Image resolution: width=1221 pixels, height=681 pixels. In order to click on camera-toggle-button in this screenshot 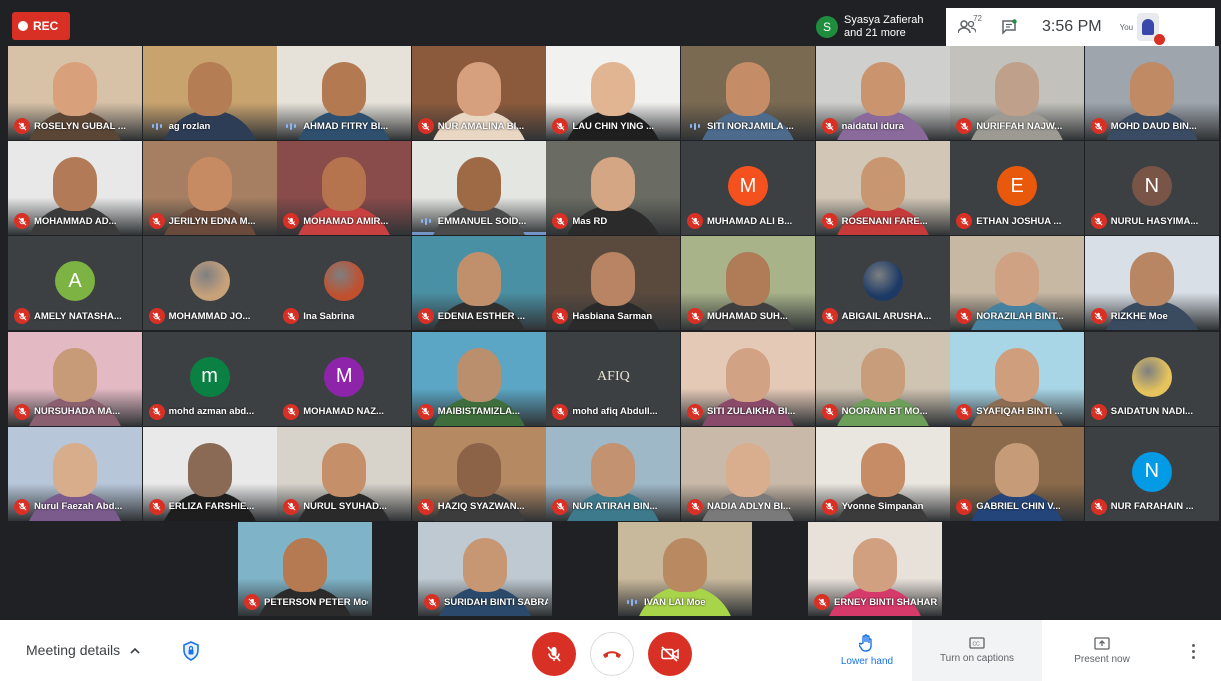, I will do `click(670, 654)`.